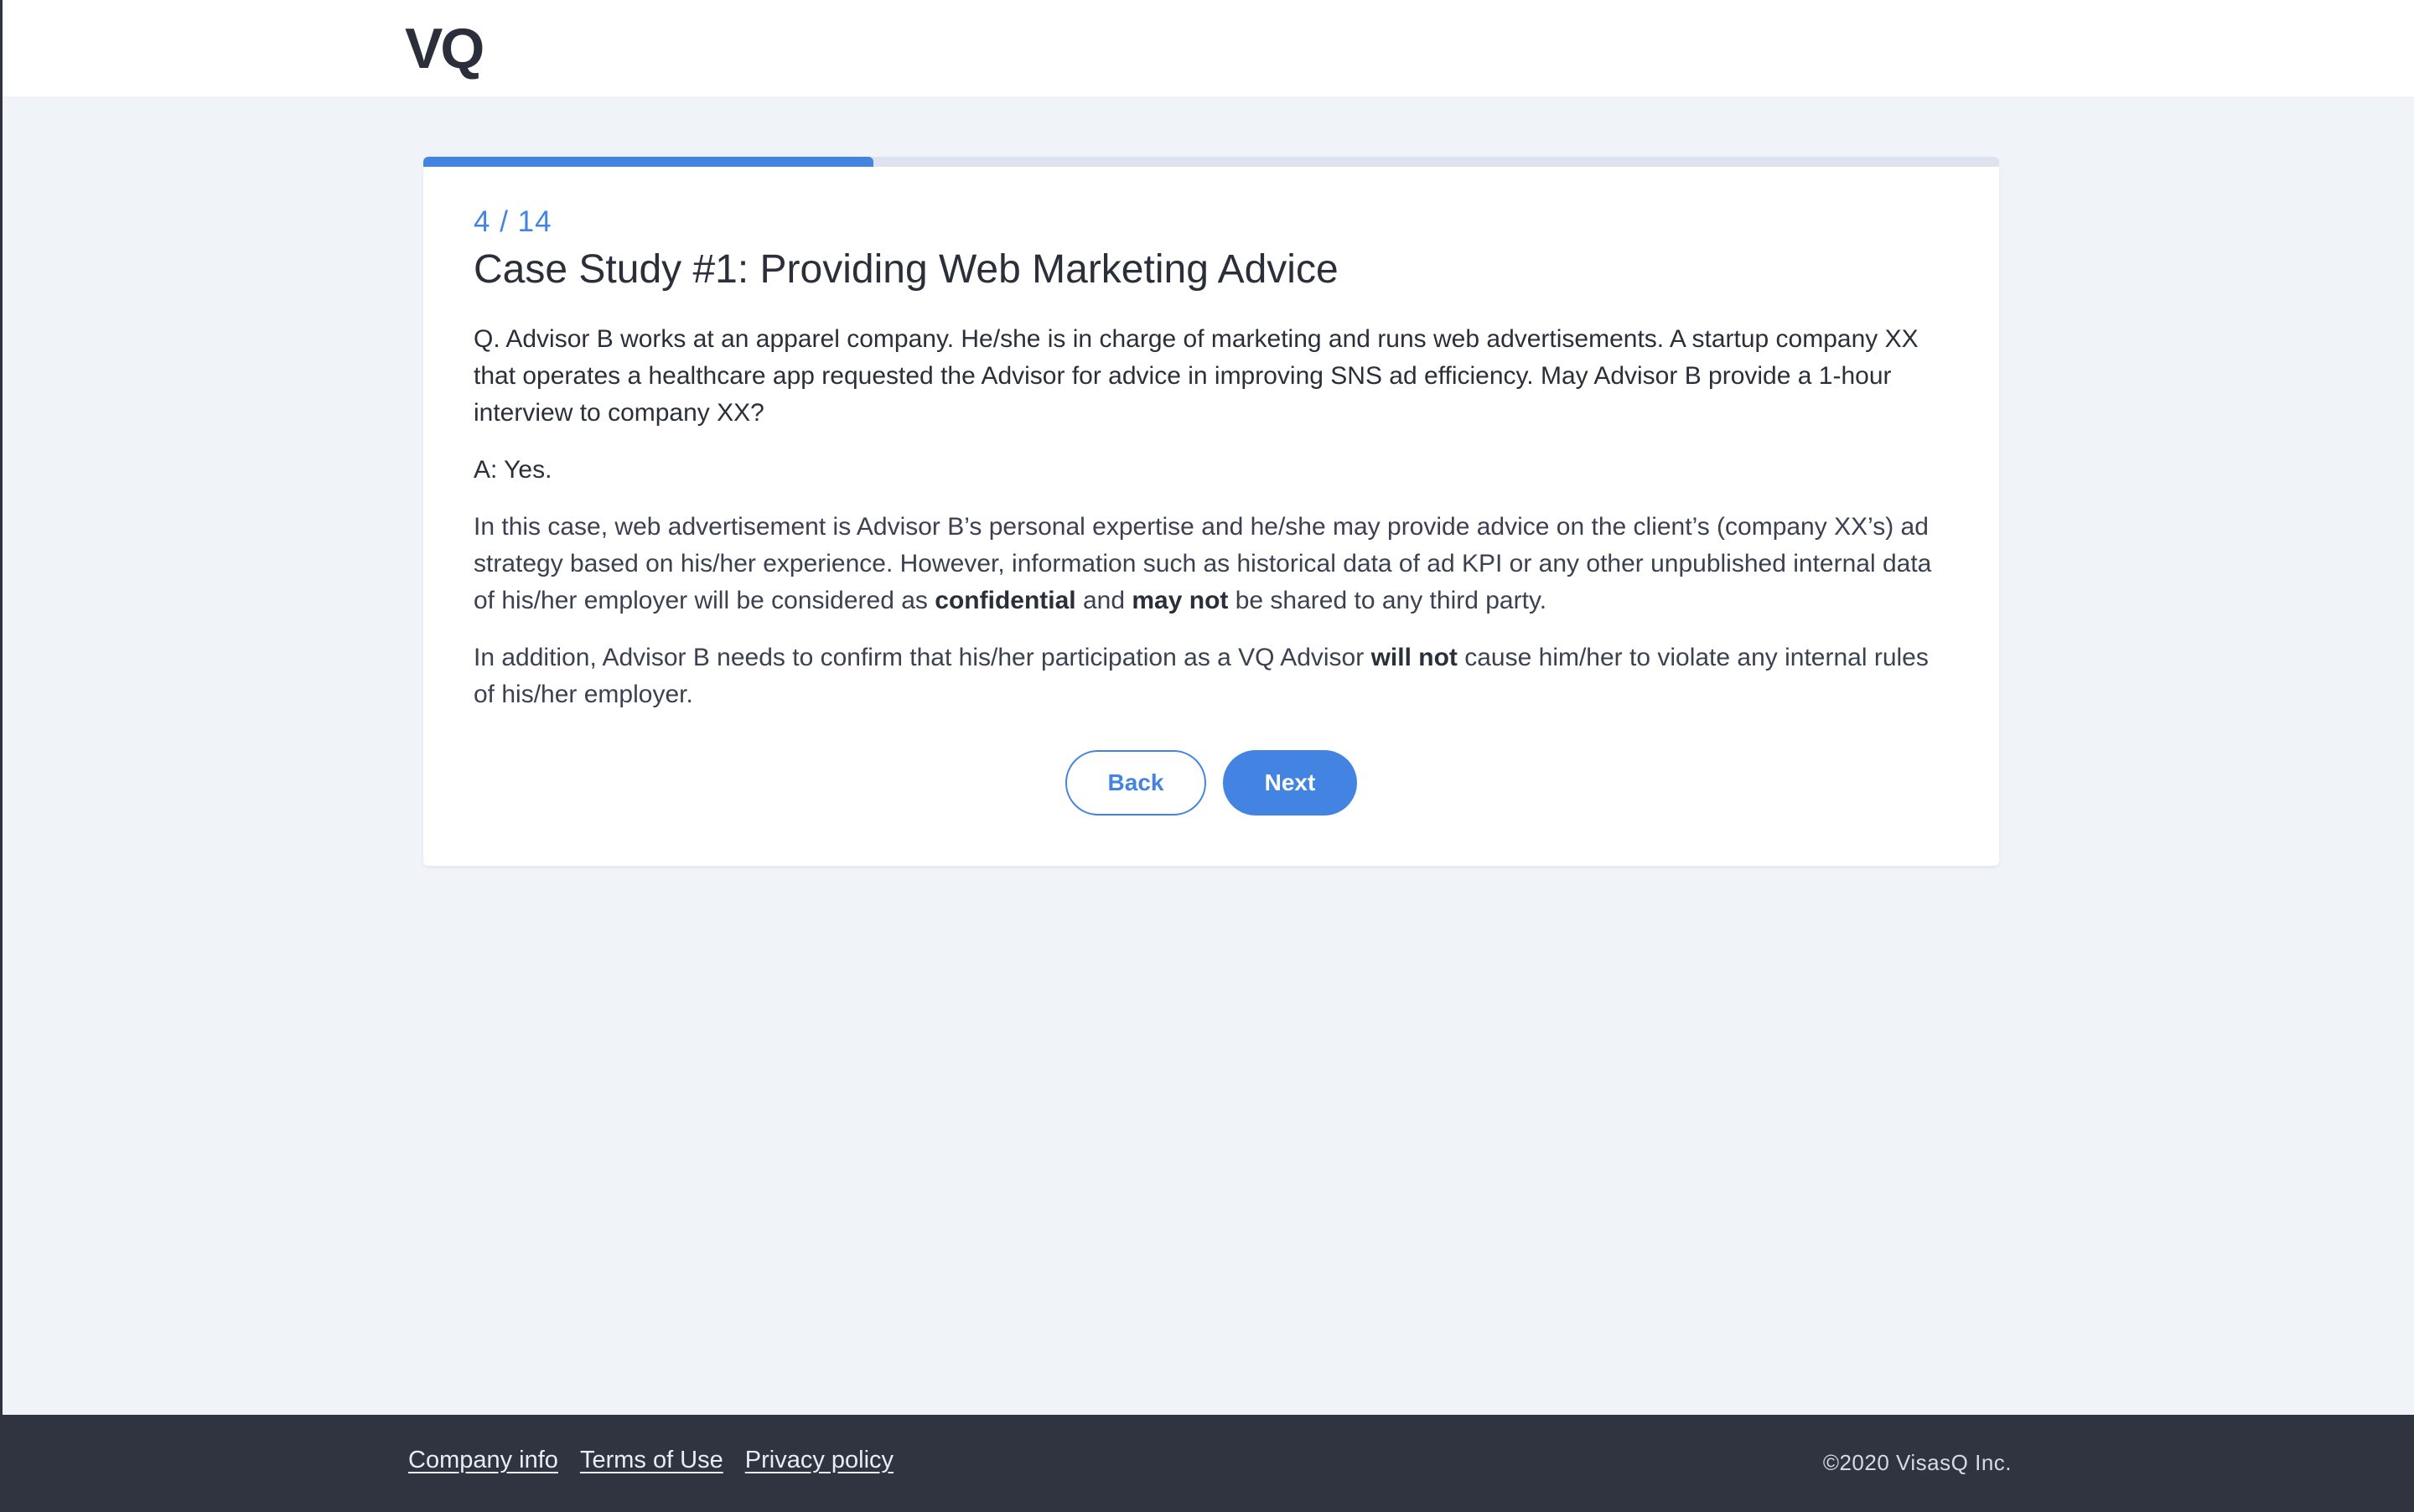  What do you see at coordinates (445, 48) in the screenshot?
I see `vq-logo: VQ` at bounding box center [445, 48].